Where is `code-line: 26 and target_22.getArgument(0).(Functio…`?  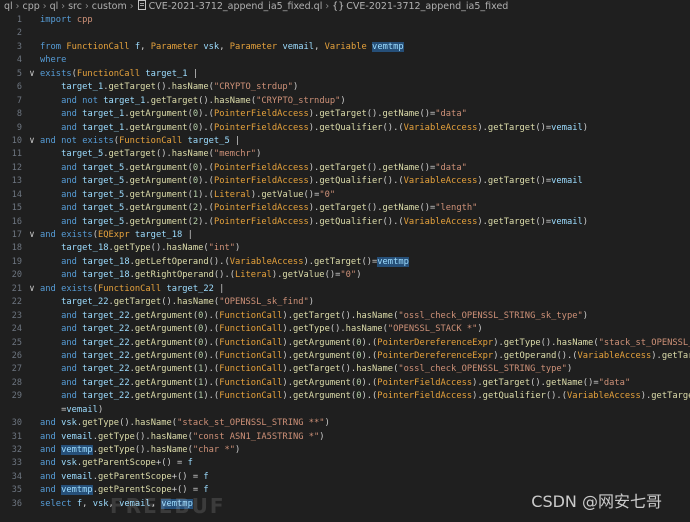
code-line: 26 and target_22.getArgument(0).(Functio… is located at coordinates (345, 356).